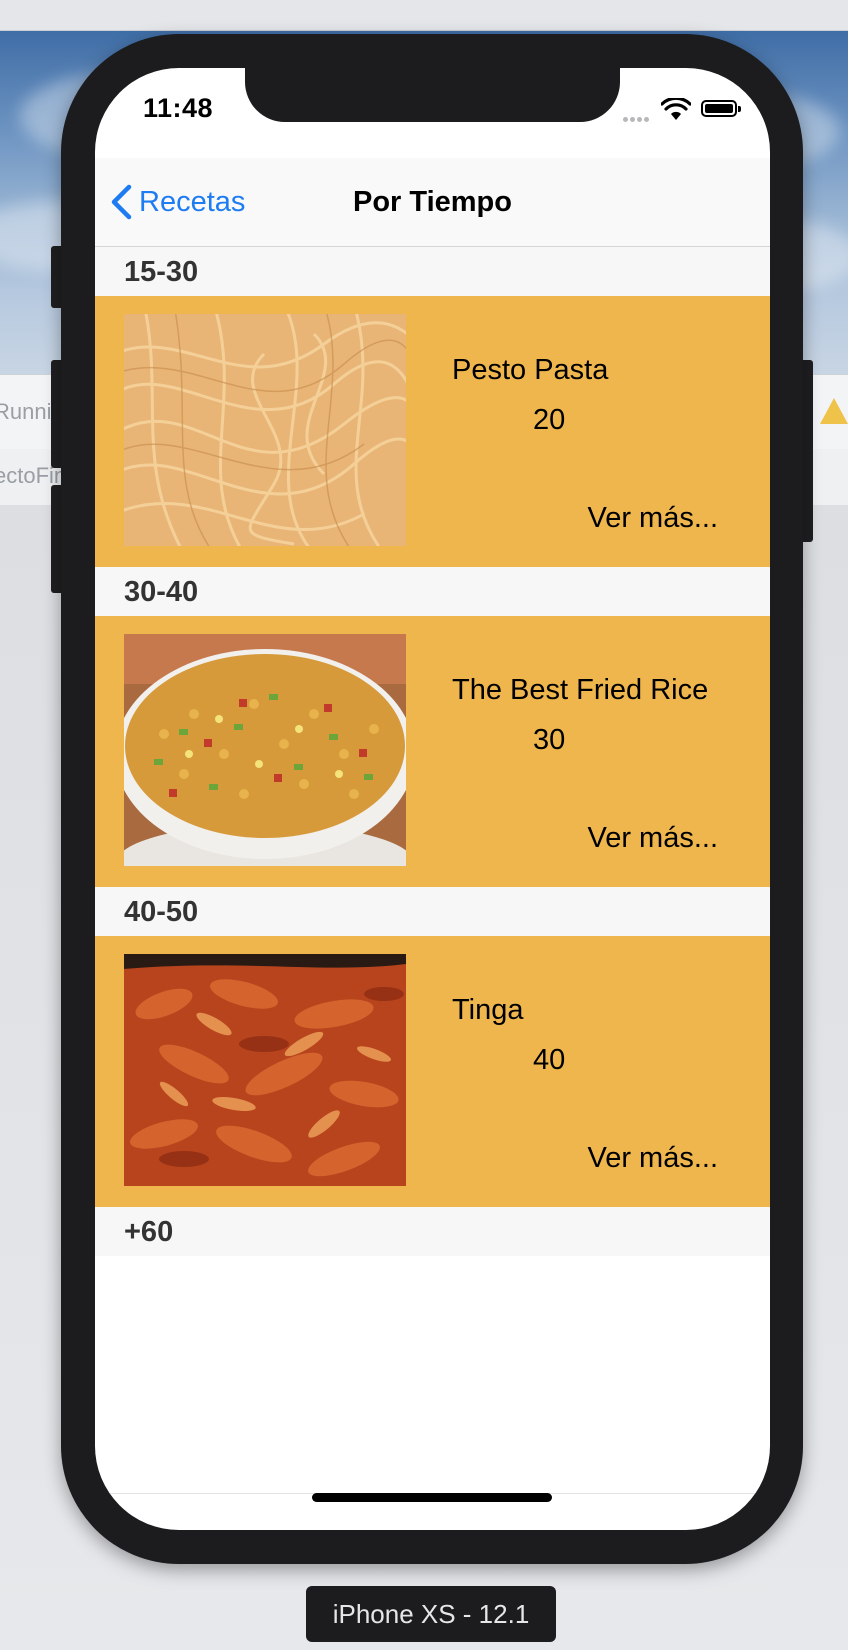  Describe the element at coordinates (488, 1010) in the screenshot. I see `recipe-name: Tinga` at that location.